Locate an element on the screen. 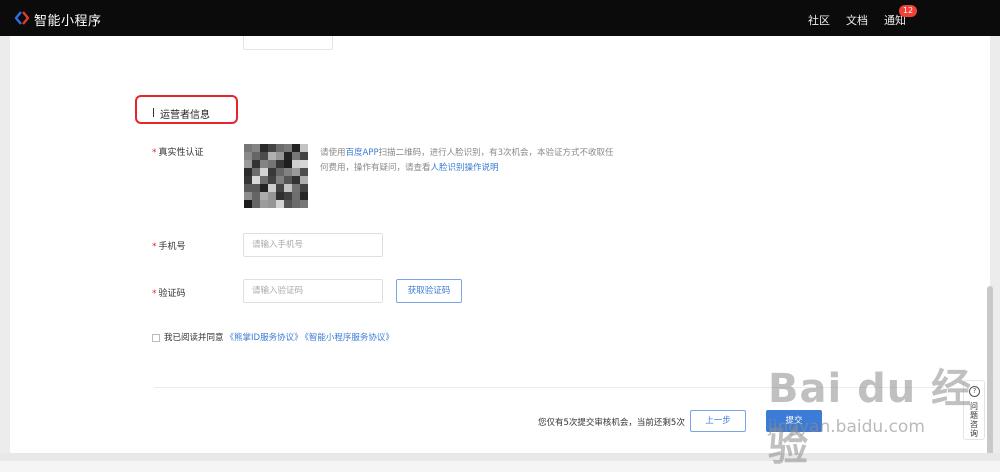 The image size is (1000, 472). agree-text: 我已阅读并同意 is located at coordinates (194, 338).